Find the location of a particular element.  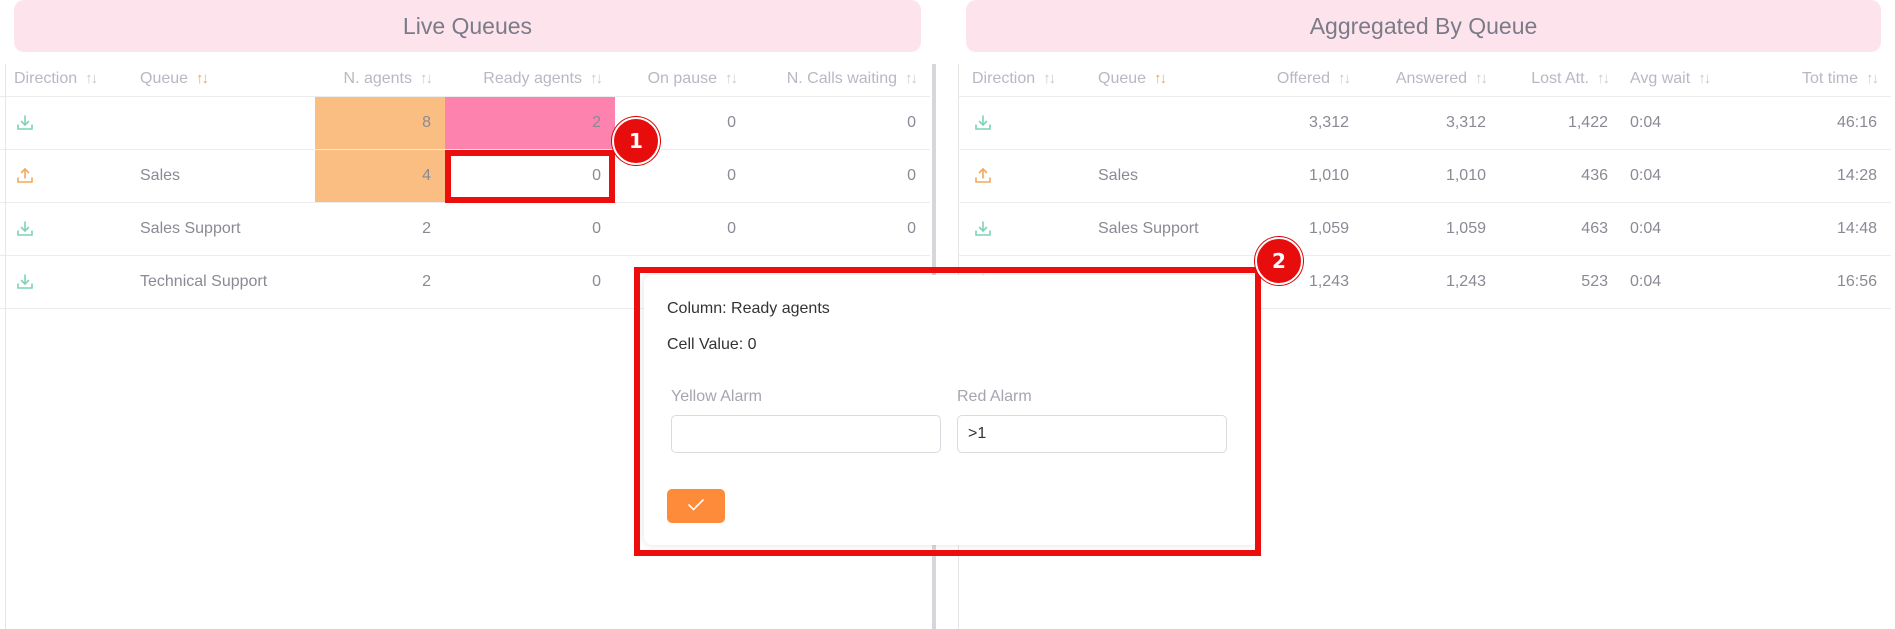

ready-agents-cell-selected: 0 is located at coordinates (530, 176).